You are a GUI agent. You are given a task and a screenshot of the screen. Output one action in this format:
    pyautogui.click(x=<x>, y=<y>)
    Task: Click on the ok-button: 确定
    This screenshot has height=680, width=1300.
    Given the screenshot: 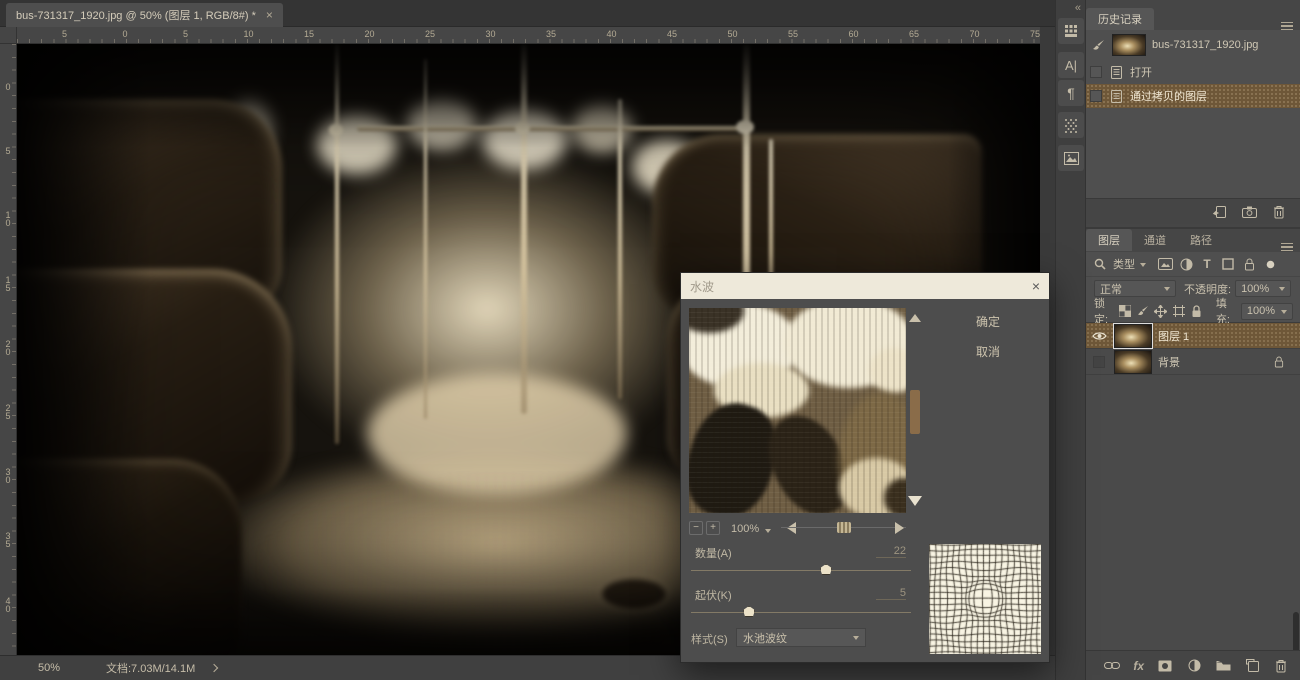 What is the action you would take?
    pyautogui.click(x=988, y=321)
    